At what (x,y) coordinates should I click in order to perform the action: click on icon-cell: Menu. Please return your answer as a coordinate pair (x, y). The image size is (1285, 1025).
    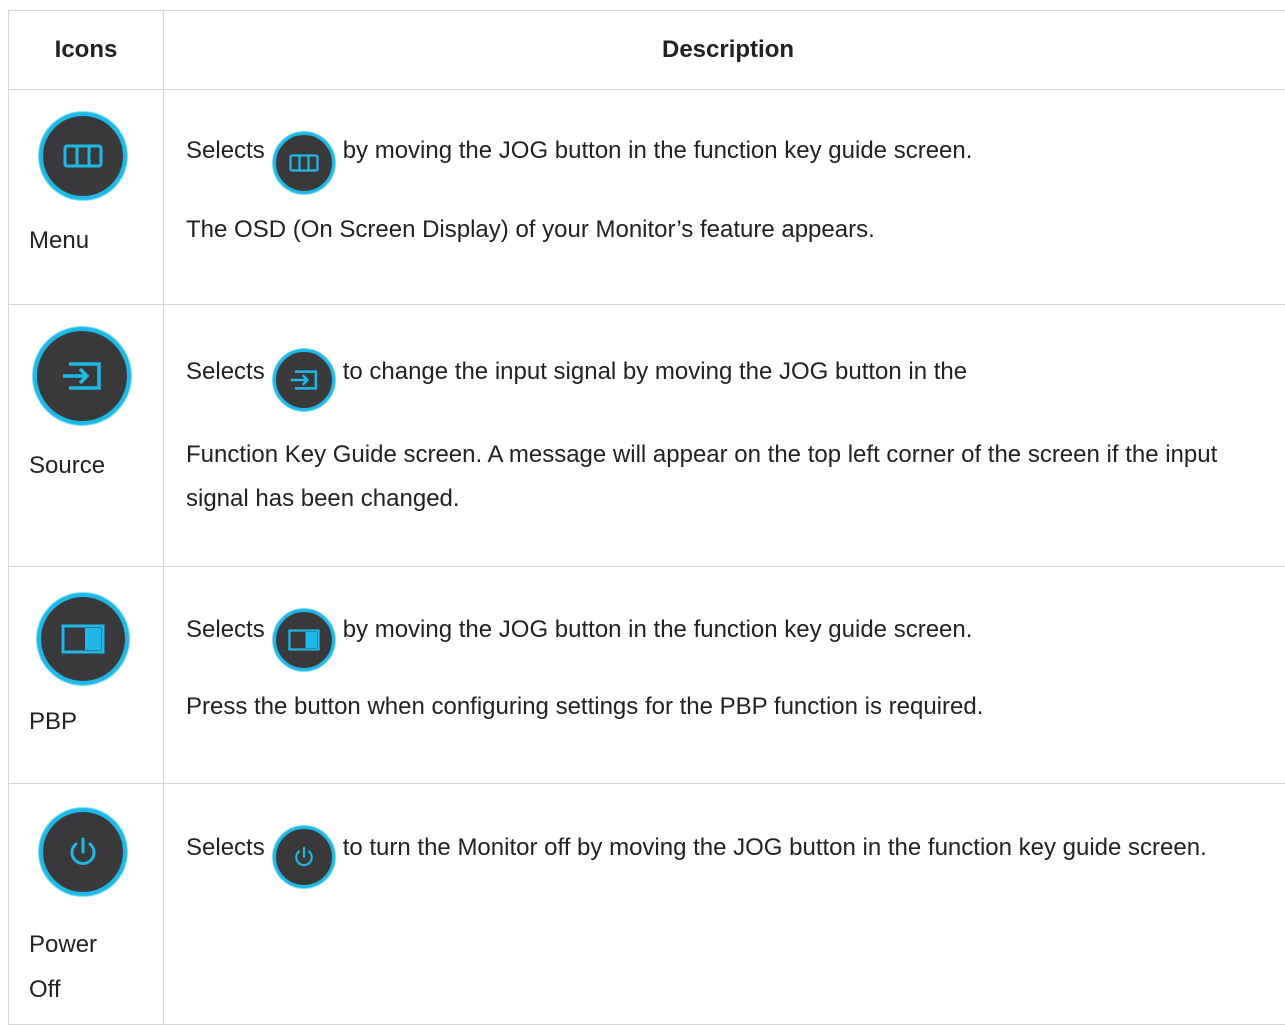
    Looking at the image, I should click on (86, 197).